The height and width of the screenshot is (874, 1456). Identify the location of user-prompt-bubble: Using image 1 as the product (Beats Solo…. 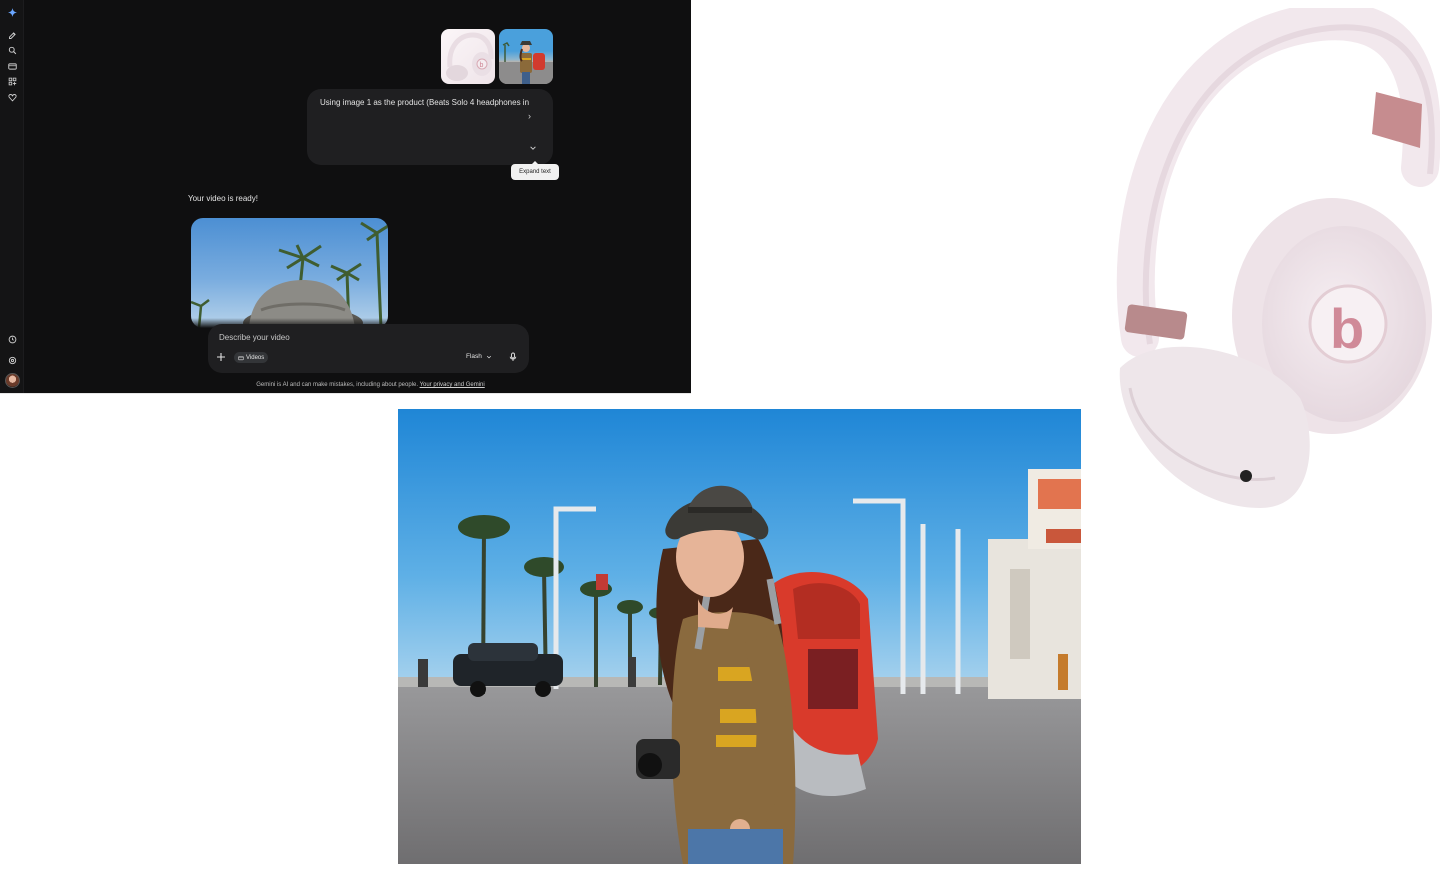
(430, 127).